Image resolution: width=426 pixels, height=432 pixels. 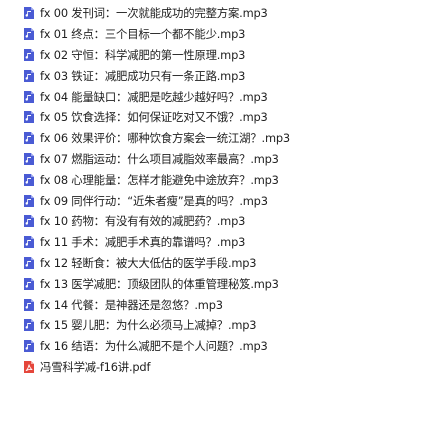 I want to click on file-item: fx 13 医学减肥：顶级团队的体重管理秘笈.mp3, so click(x=213, y=283).